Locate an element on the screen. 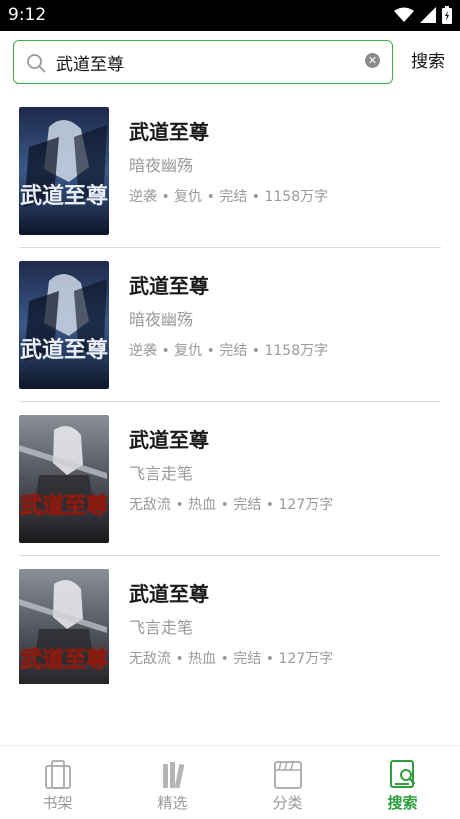  battery-icon is located at coordinates (447, 15).